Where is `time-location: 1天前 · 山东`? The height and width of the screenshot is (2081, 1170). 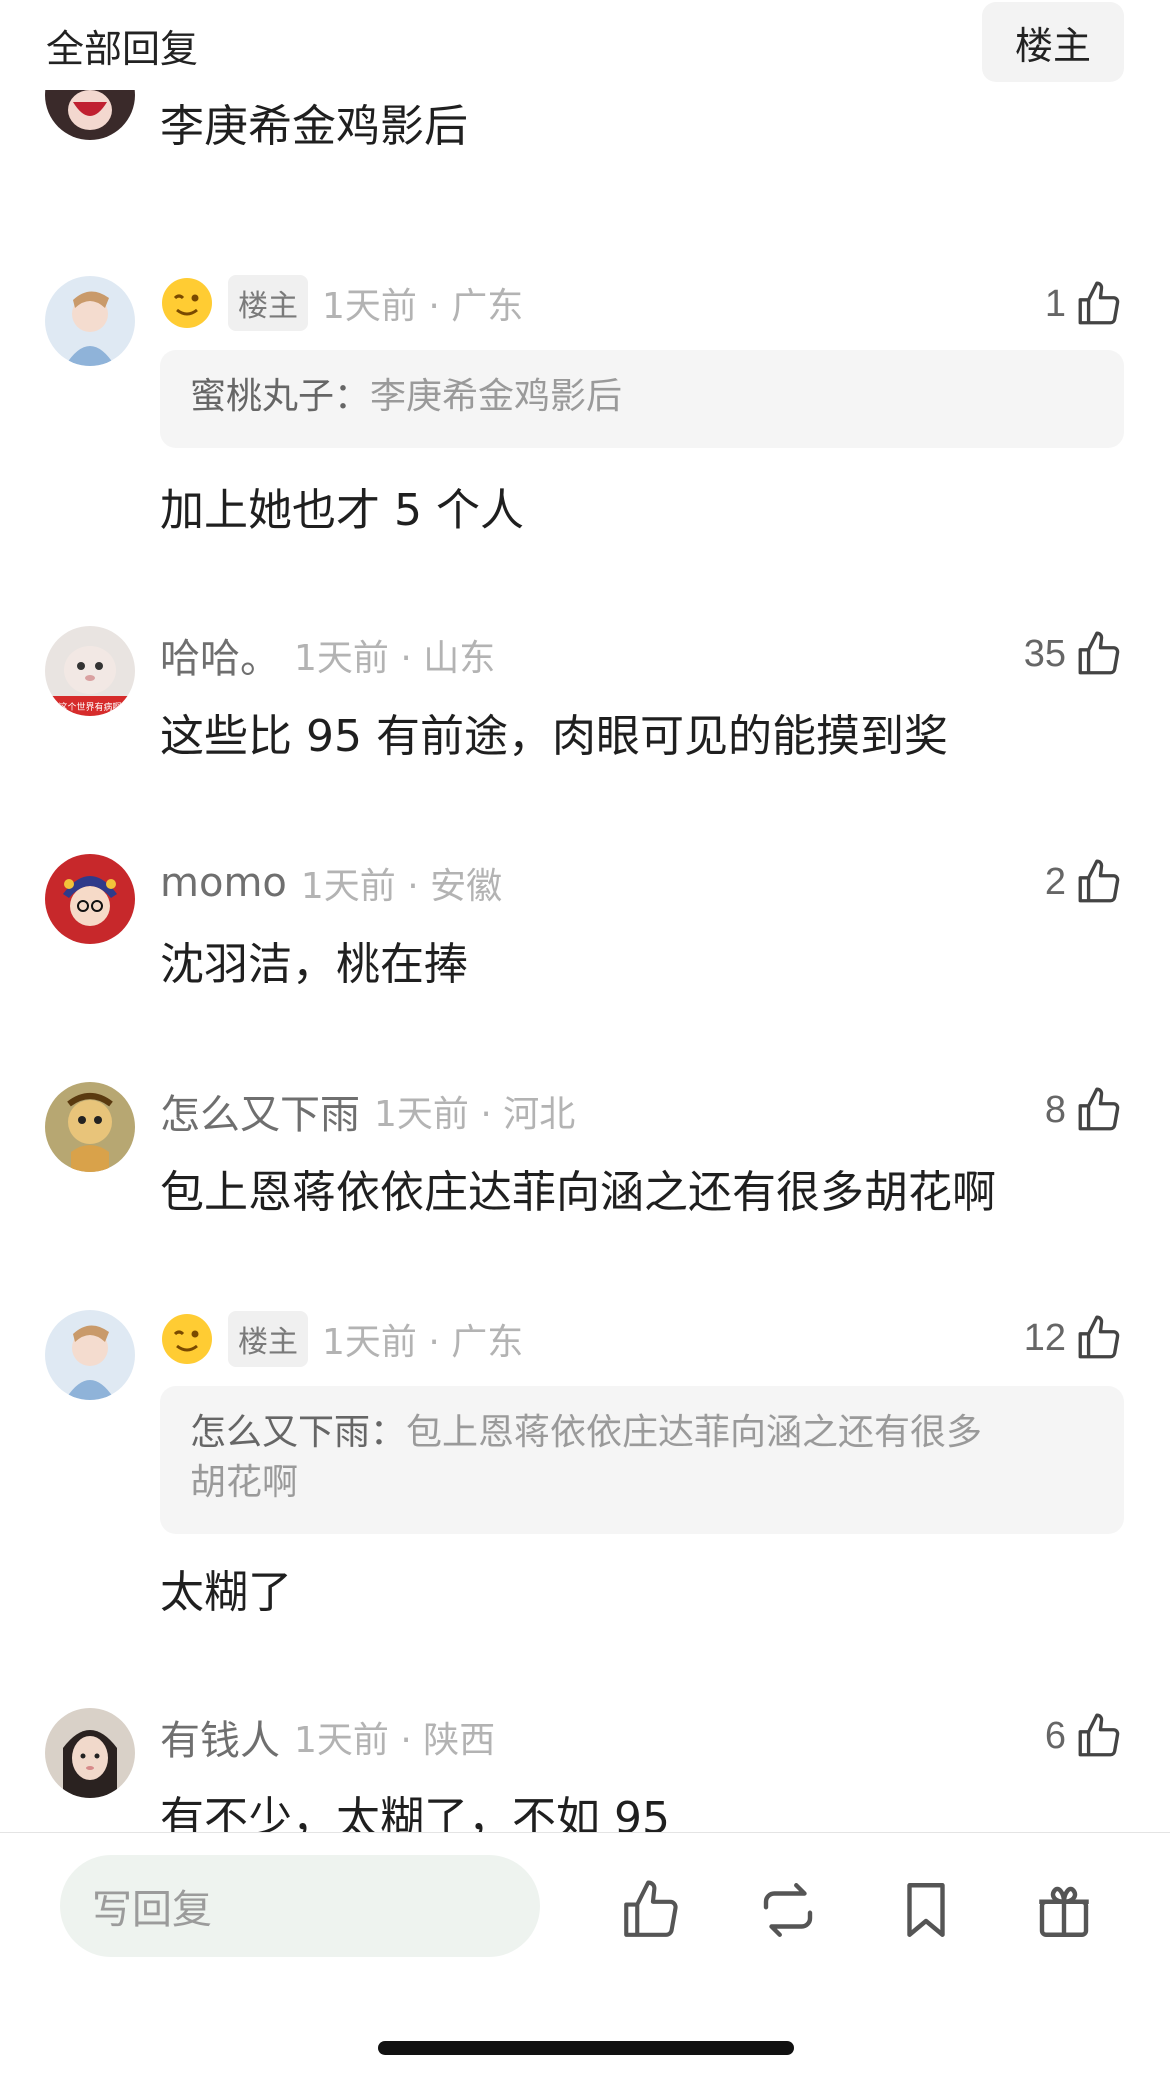 time-location: 1天前 · 山东 is located at coordinates (395, 658).